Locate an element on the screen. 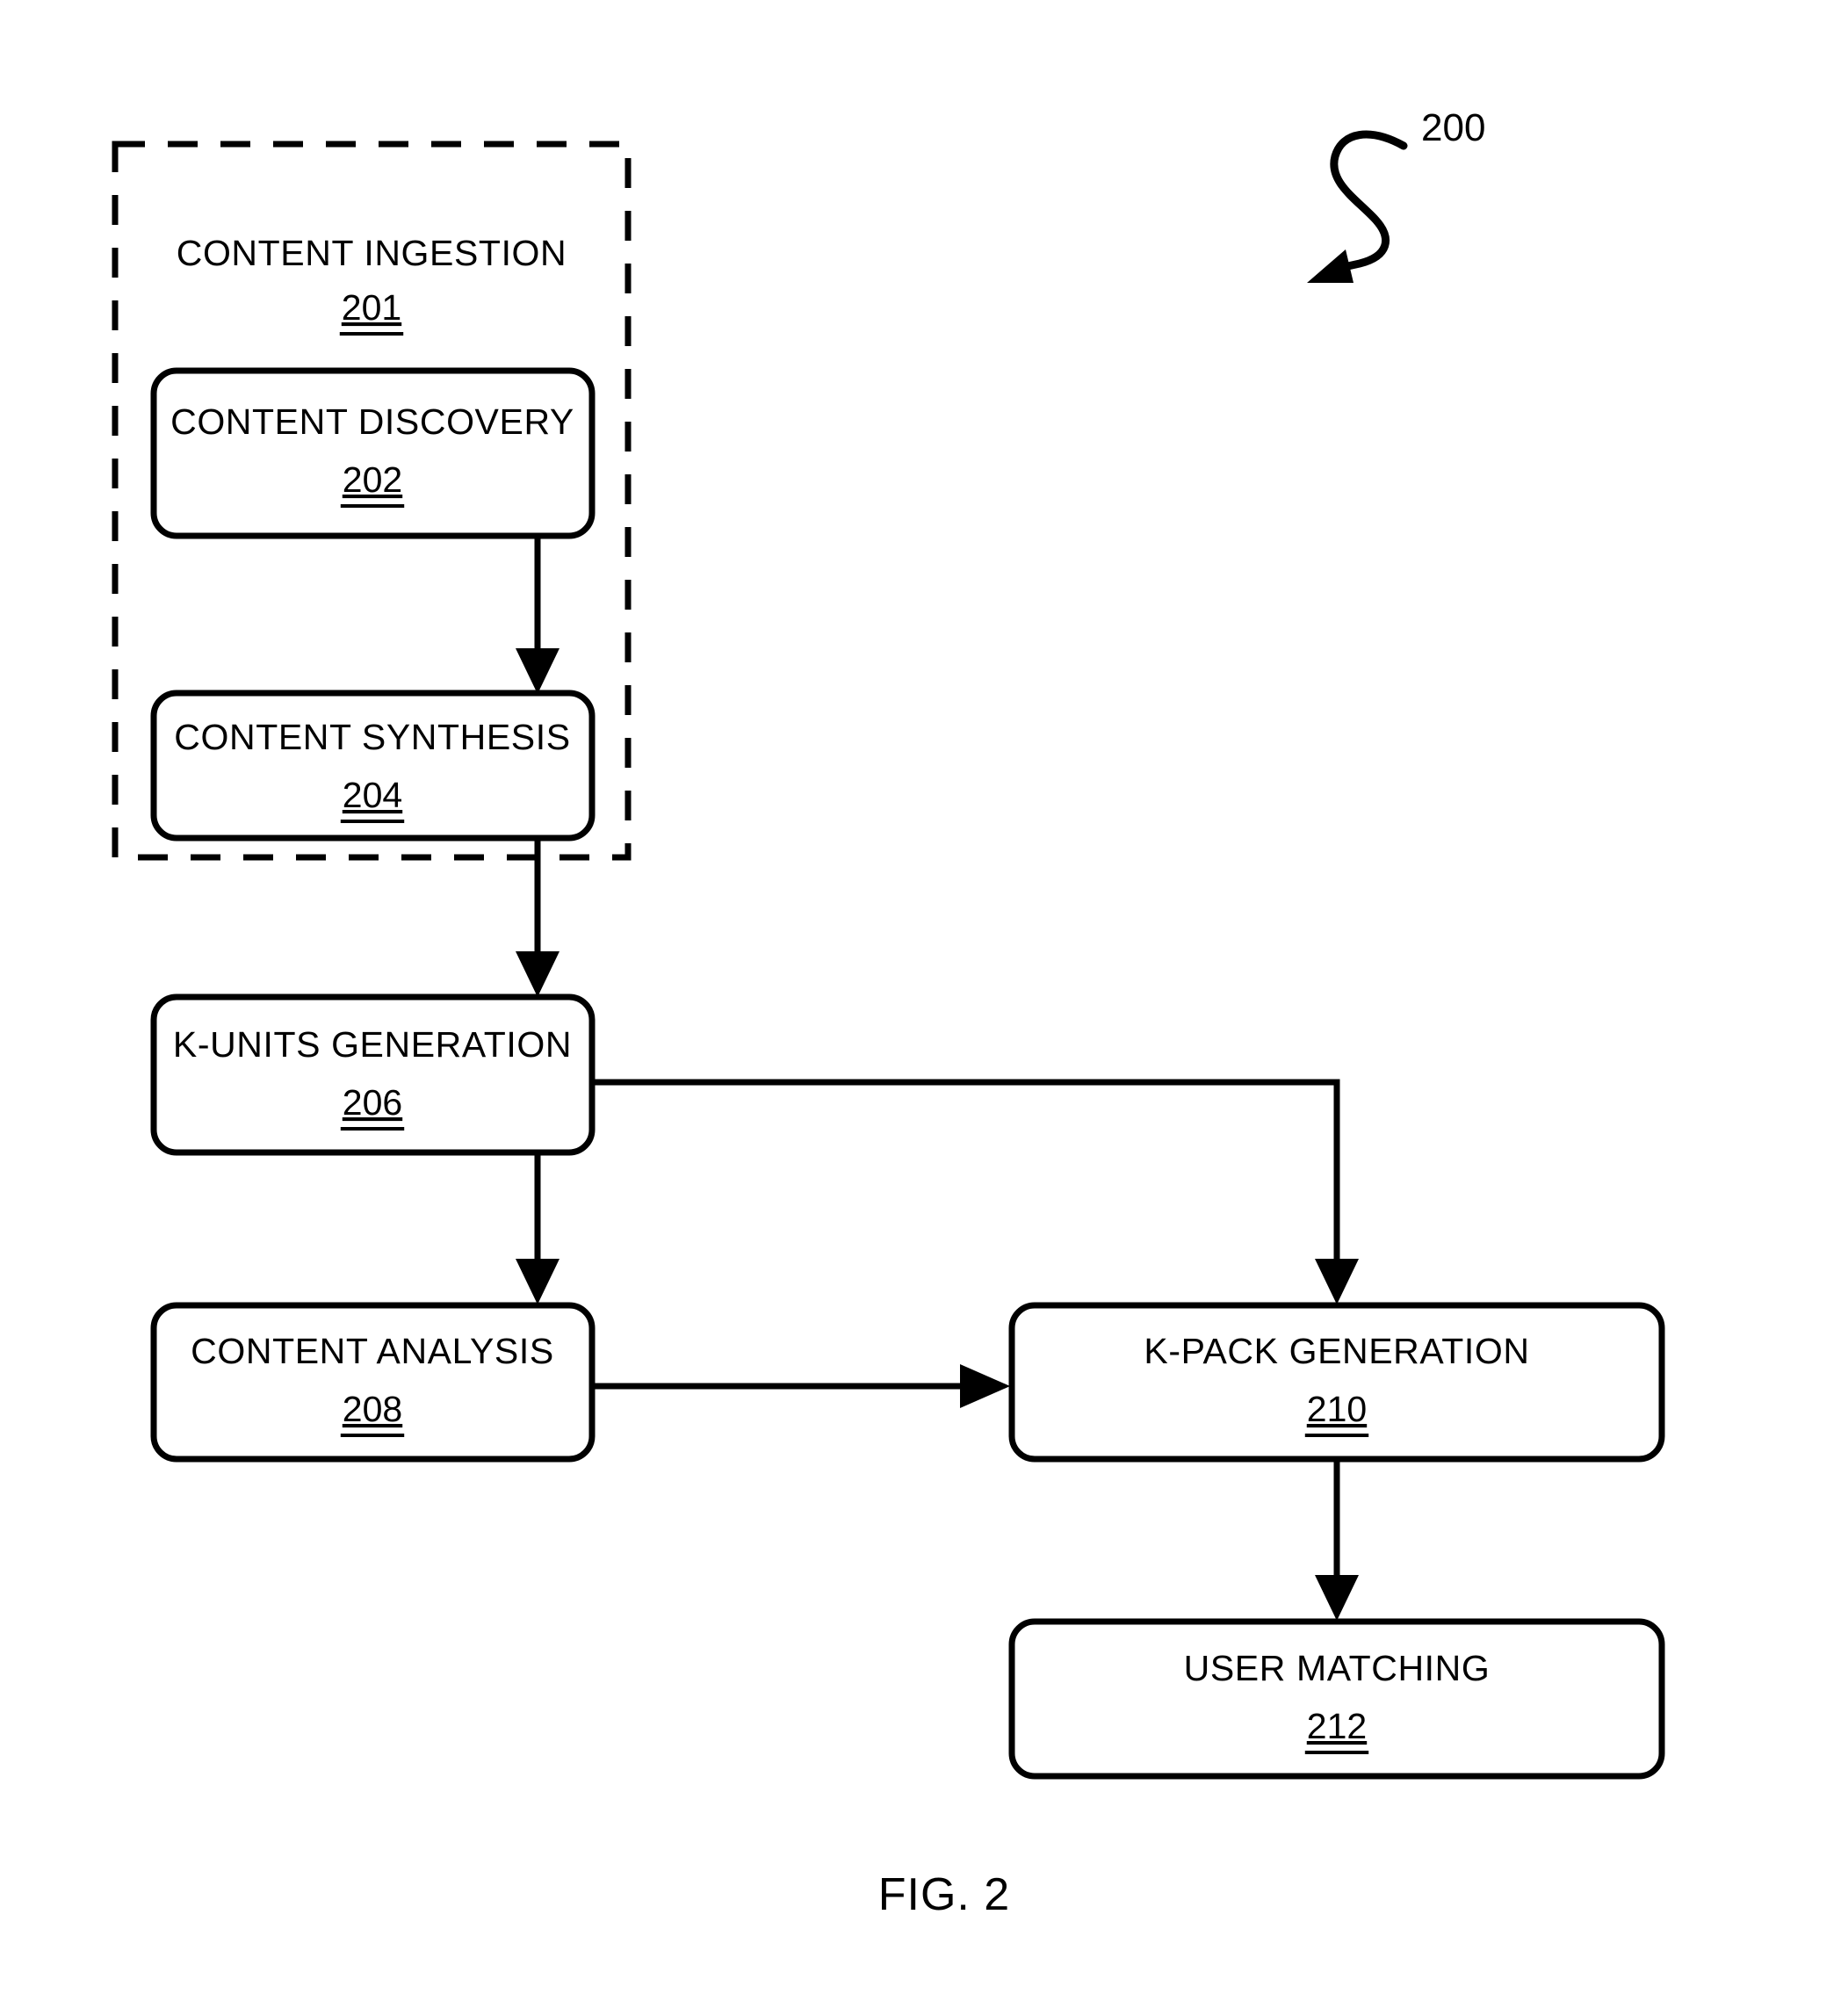  arrow-synthesis-to-kunits is located at coordinates (537, 917).